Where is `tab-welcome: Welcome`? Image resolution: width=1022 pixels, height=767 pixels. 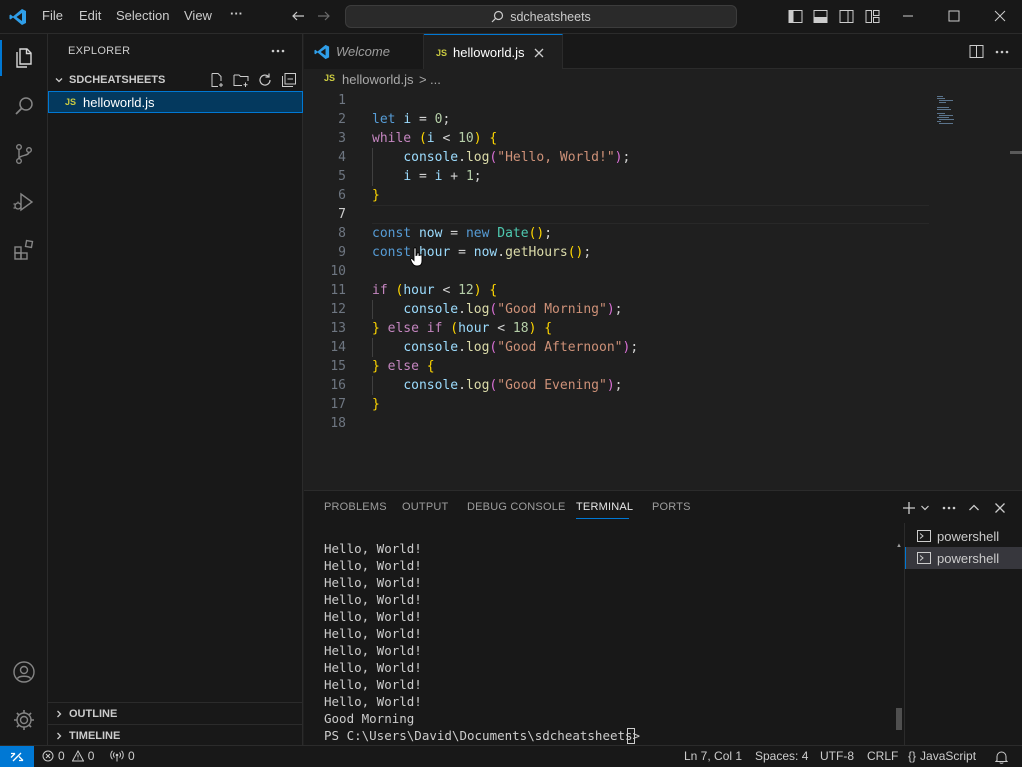
tab-welcome: Welcome is located at coordinates (364, 51).